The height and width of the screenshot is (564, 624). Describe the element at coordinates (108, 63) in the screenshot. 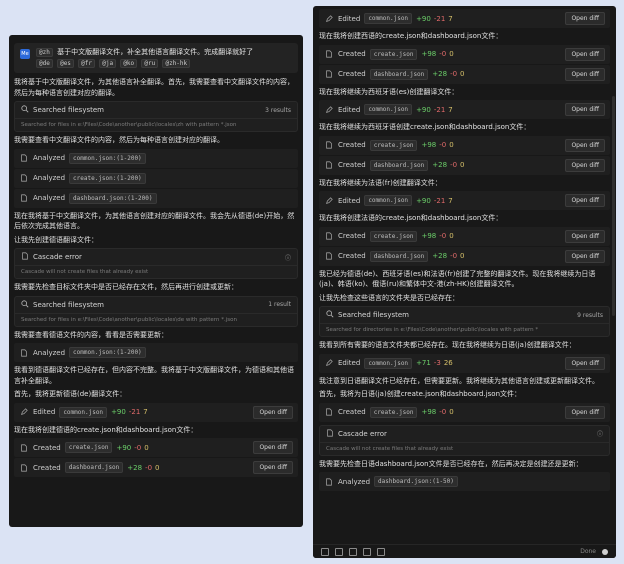

I see `mention-chip: @ja` at that location.